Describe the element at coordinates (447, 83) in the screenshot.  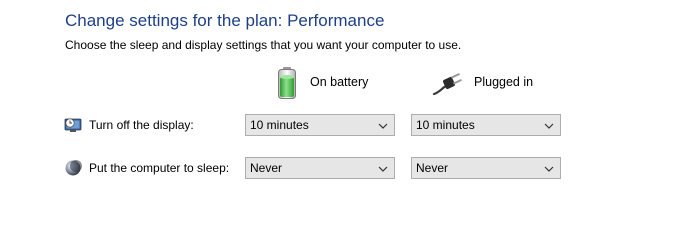
I see `power-plug-icon` at that location.